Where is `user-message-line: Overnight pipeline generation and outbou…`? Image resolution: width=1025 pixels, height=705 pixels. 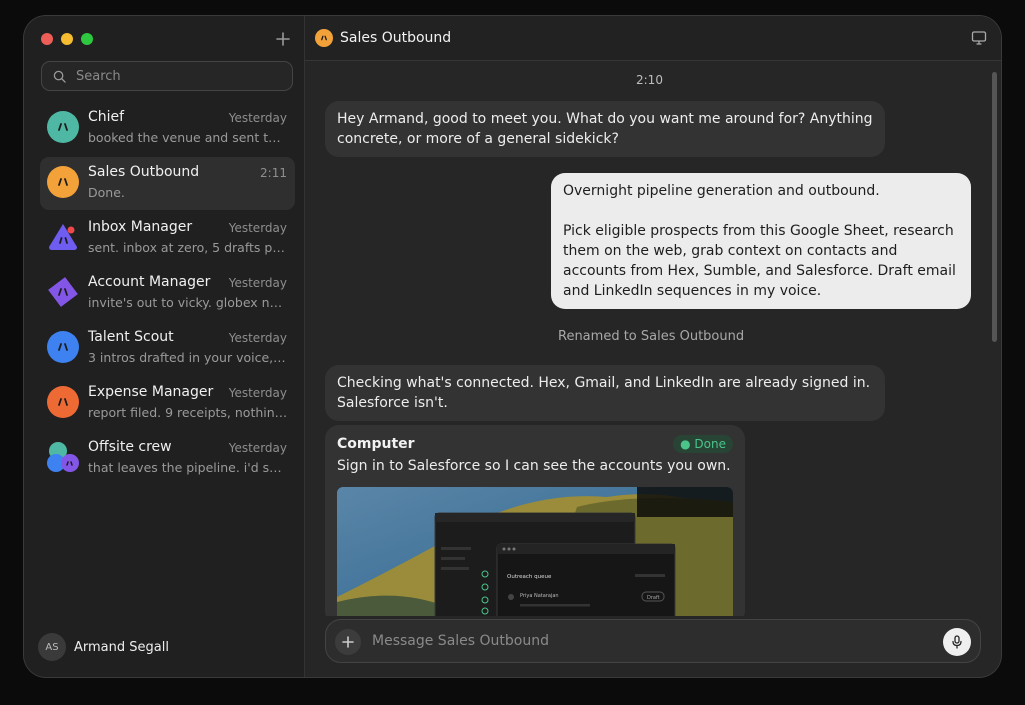
user-message-line: Overnight pipeline generation and outbou… is located at coordinates (721, 191).